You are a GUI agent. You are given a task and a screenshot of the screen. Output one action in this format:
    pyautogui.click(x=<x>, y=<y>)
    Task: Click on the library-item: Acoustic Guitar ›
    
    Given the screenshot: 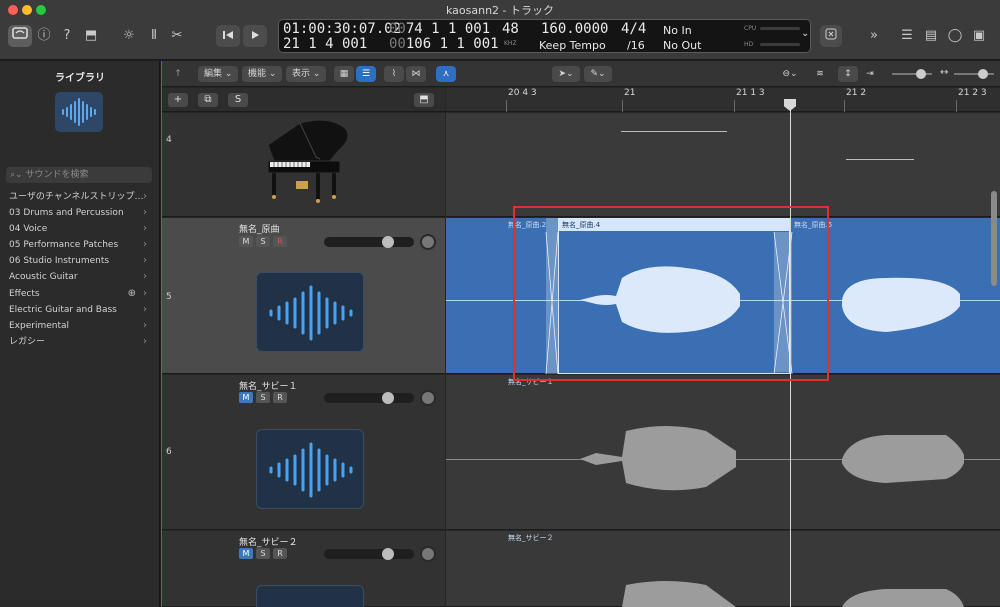 What is the action you would take?
    pyautogui.click(x=75, y=277)
    